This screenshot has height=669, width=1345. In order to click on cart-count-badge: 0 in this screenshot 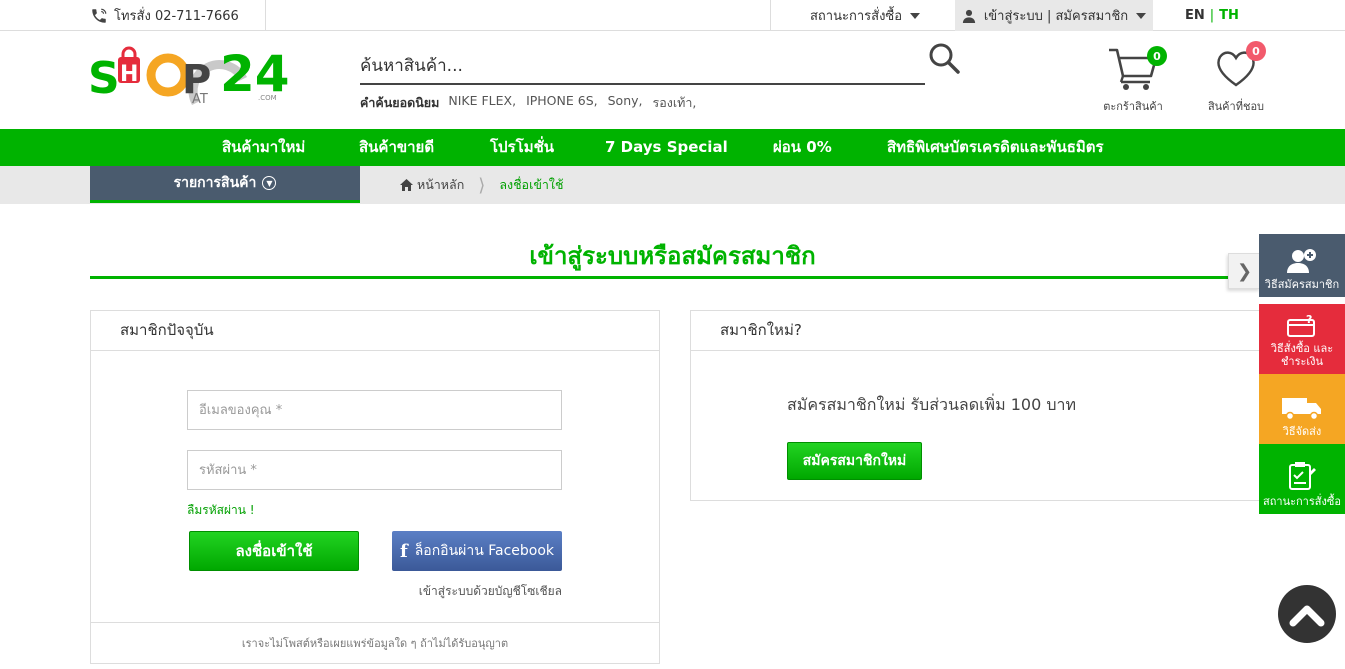, I will do `click(1157, 56)`.